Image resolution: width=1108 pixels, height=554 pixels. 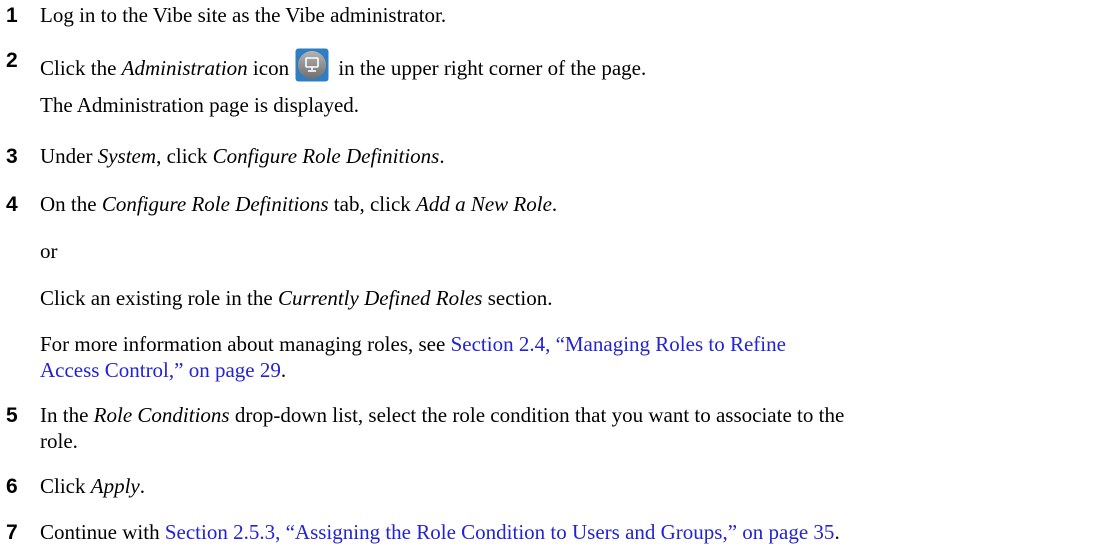 I want to click on step-number: 2, so click(x=12, y=60).